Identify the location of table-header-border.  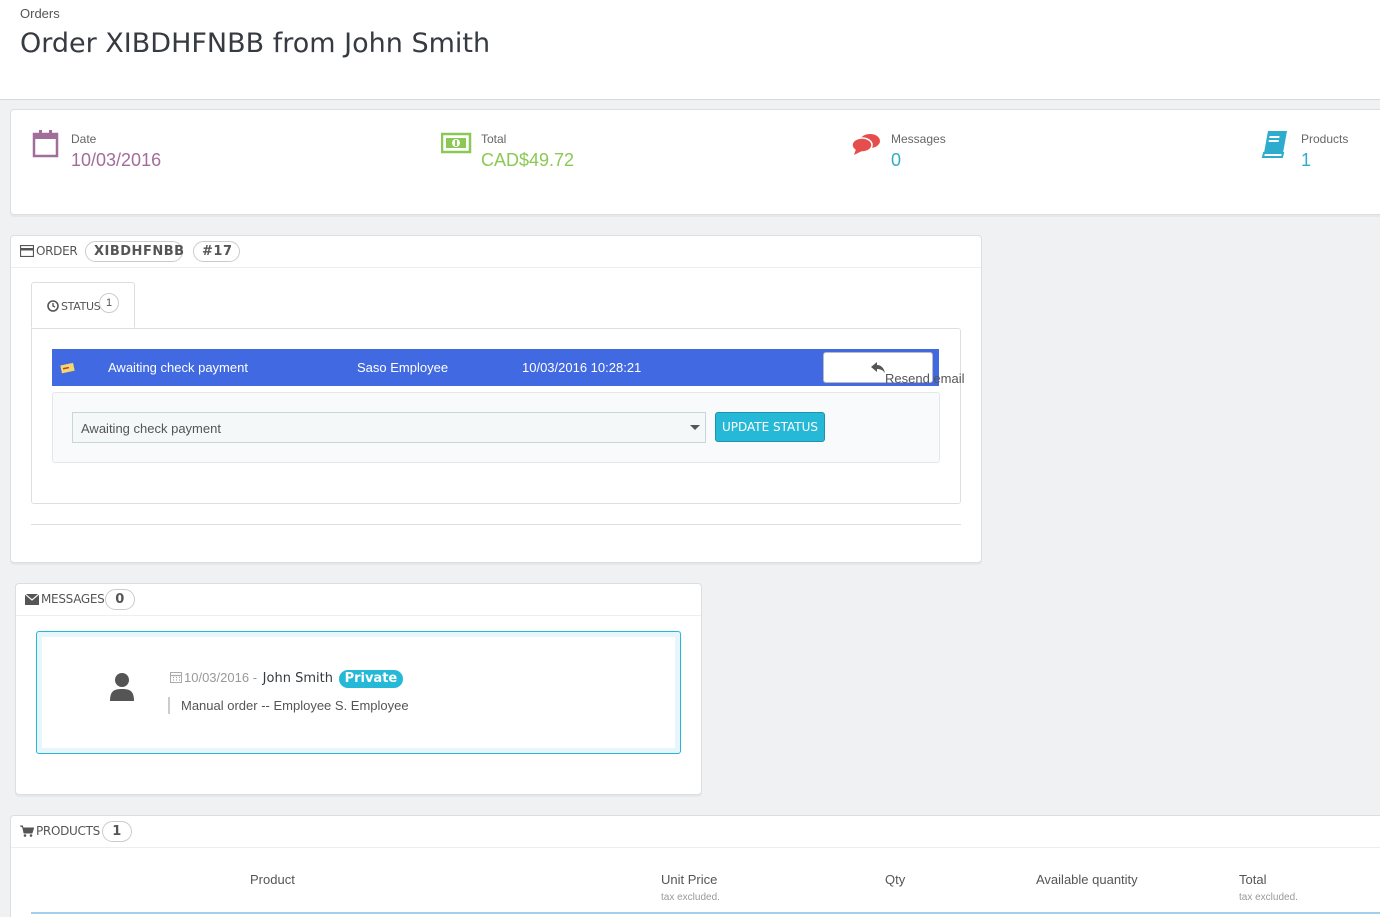
(705, 913).